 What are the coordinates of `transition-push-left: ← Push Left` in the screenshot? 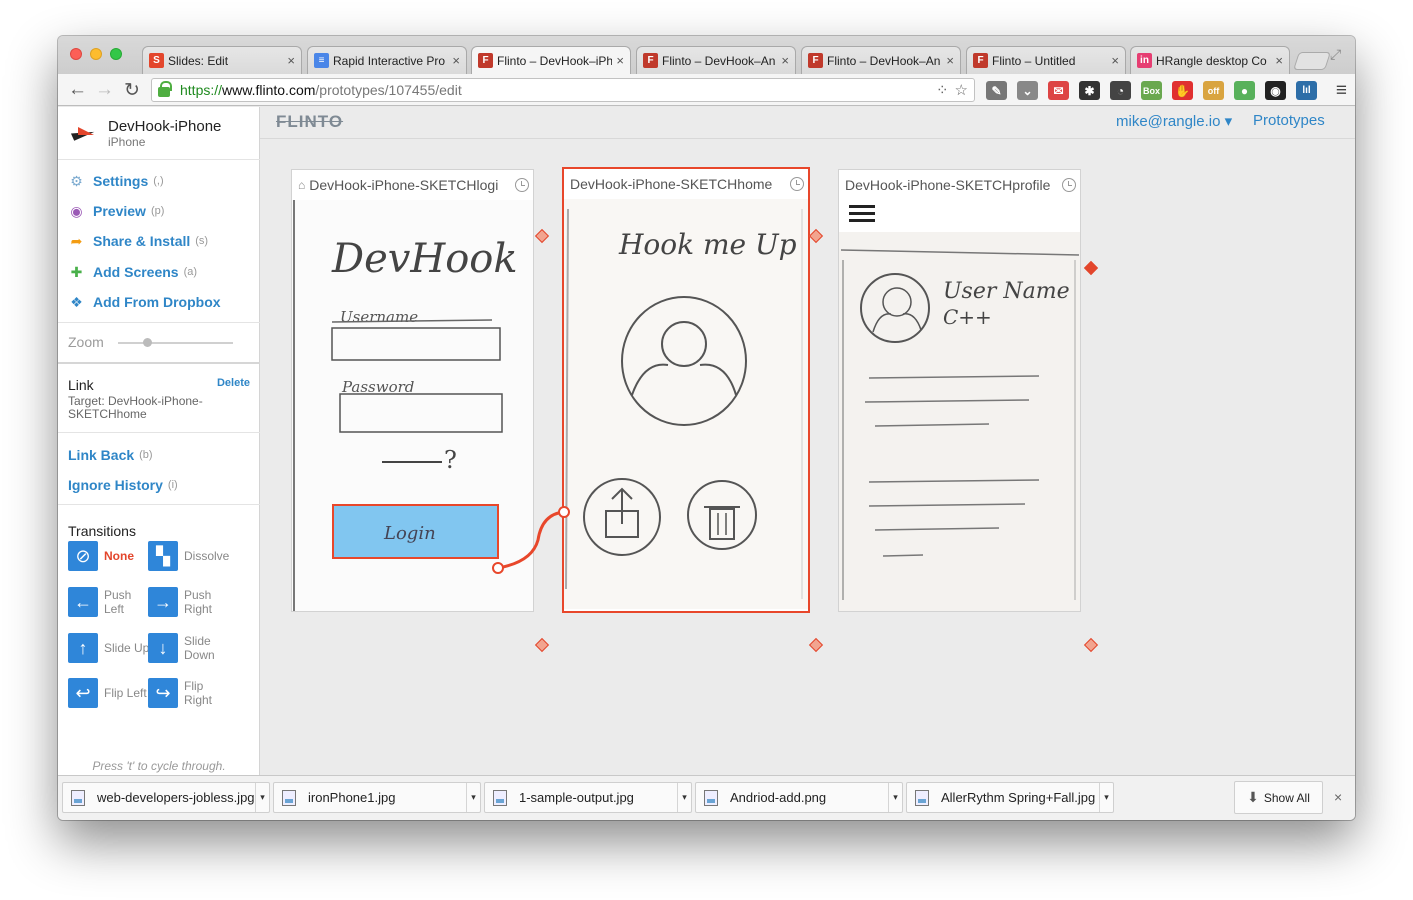 It's located at (111, 602).